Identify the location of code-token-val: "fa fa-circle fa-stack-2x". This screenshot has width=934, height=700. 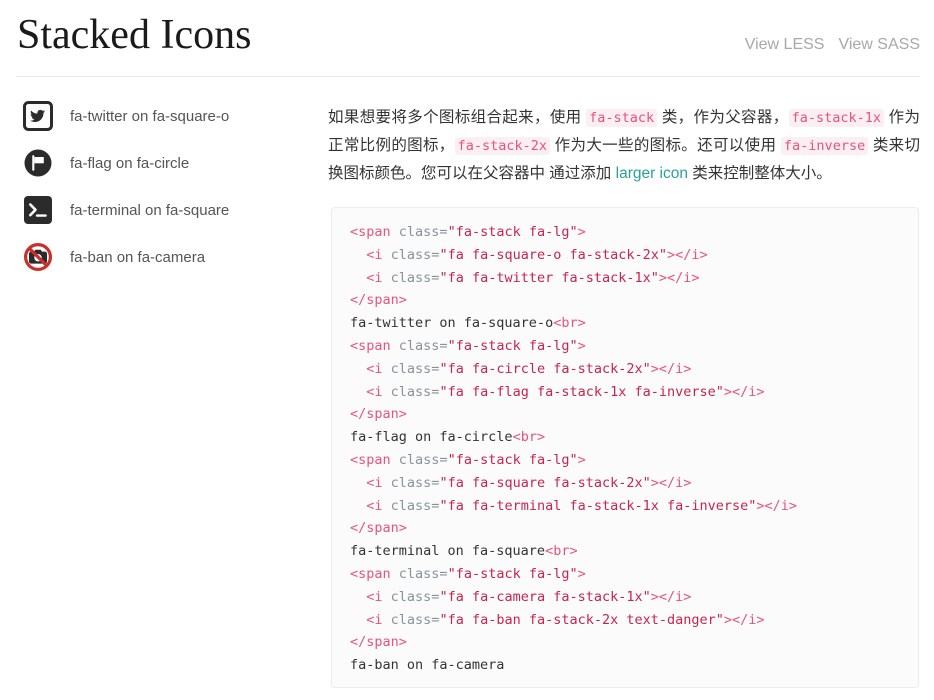
(545, 368).